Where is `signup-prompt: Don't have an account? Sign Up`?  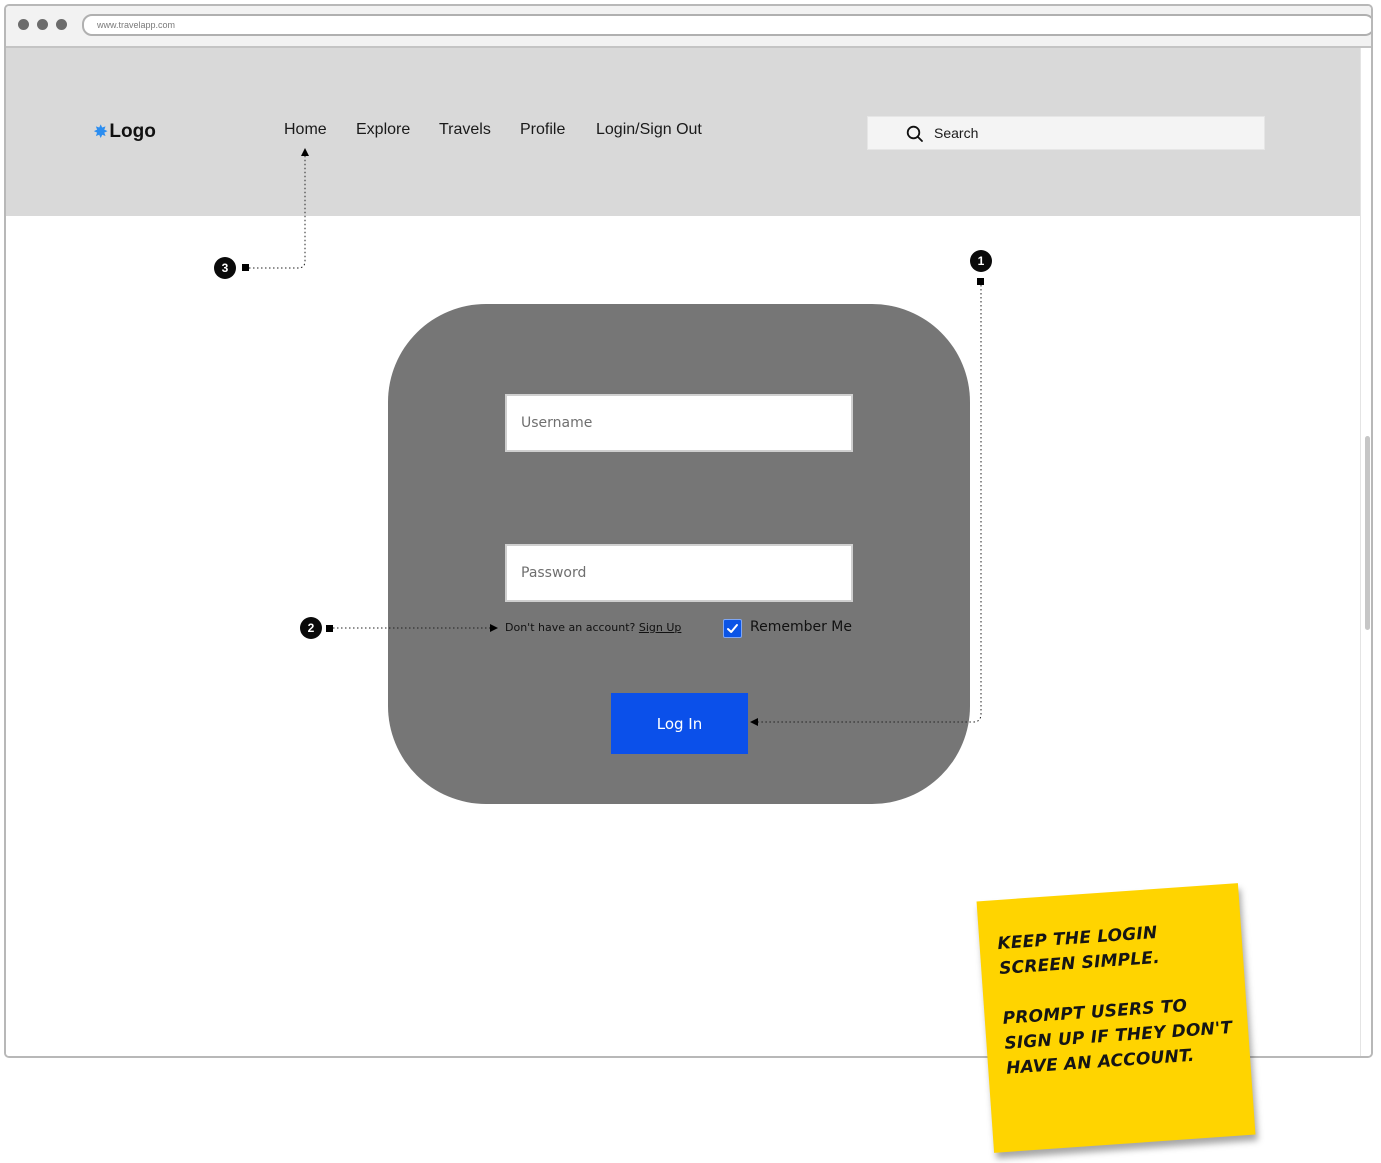
signup-prompt: Don't have an account? Sign Up is located at coordinates (593, 627).